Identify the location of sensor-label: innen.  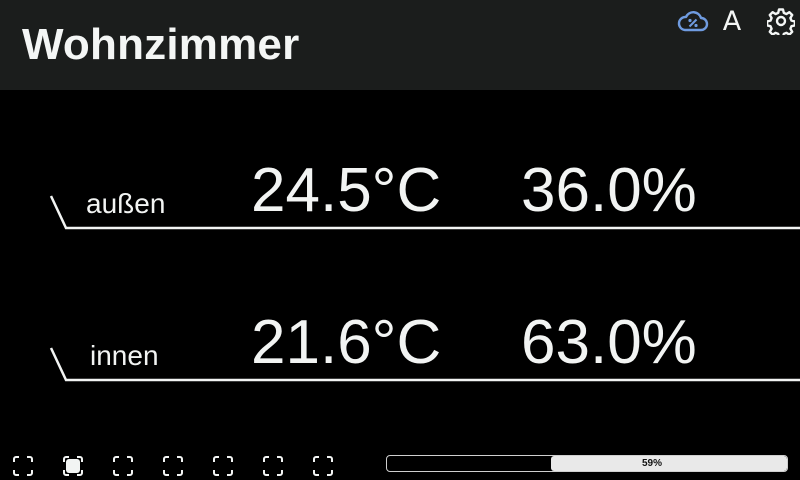
(124, 355).